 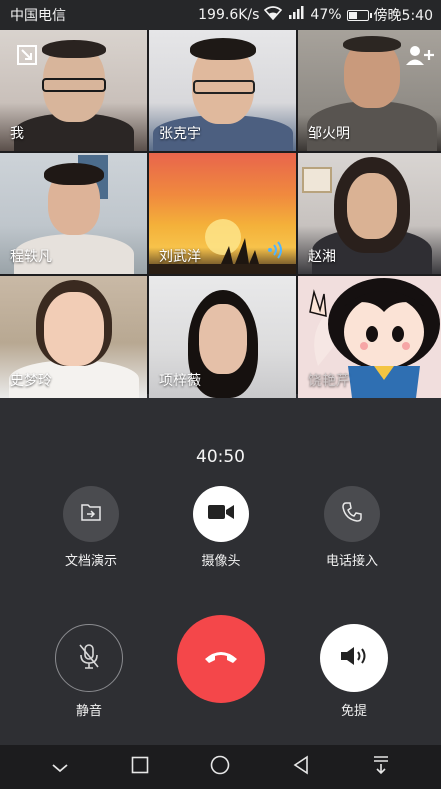 I want to click on status-bar: 中国电信 199.6K/s 47% 傍晚5:40, so click(x=220, y=15).